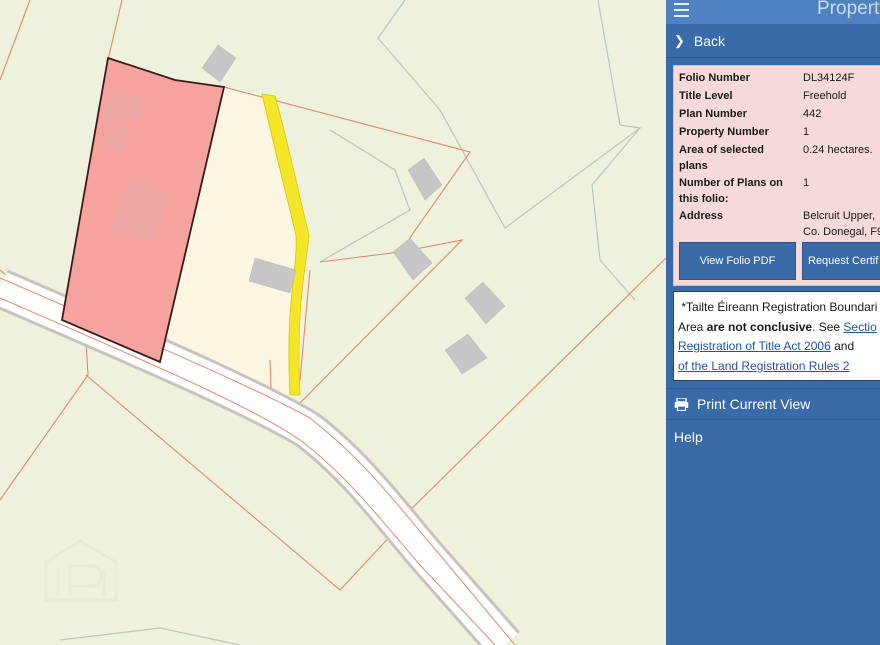 This screenshot has width=880, height=645. What do you see at coordinates (724, 132) in the screenshot?
I see `folio-label: Property Number` at bounding box center [724, 132].